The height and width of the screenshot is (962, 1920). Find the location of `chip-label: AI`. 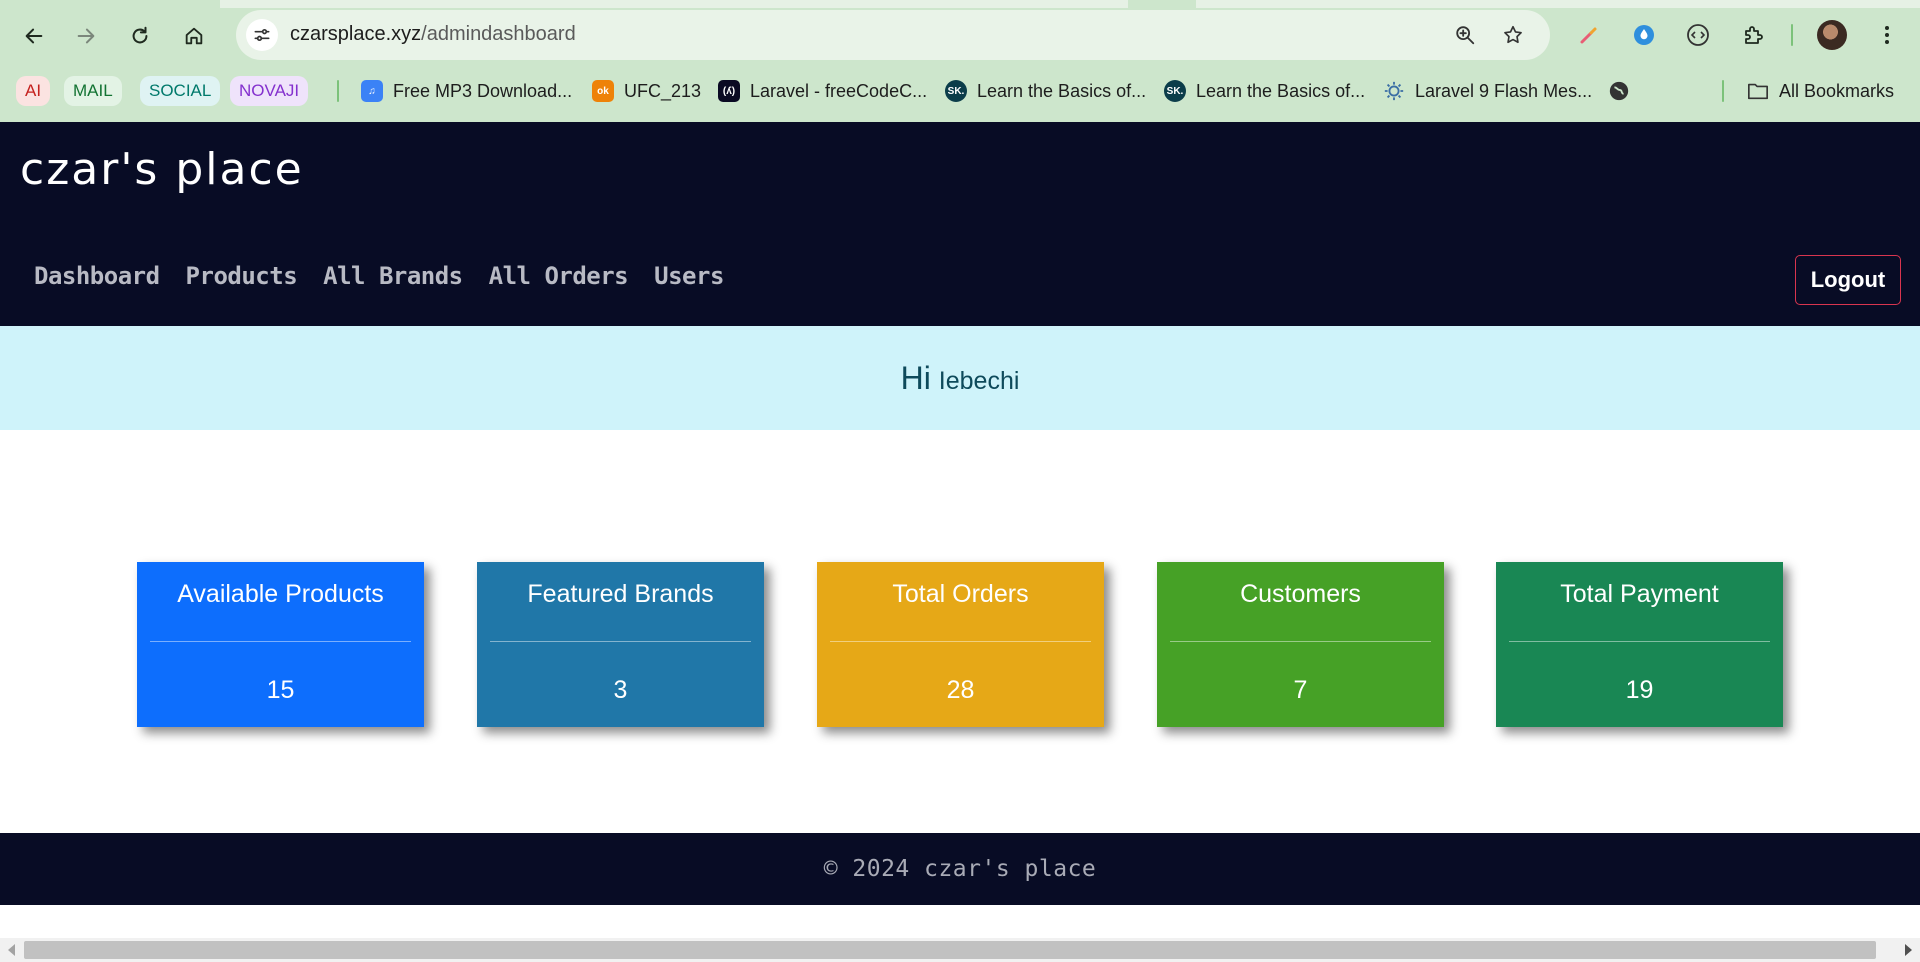

chip-label: AI is located at coordinates (33, 90).